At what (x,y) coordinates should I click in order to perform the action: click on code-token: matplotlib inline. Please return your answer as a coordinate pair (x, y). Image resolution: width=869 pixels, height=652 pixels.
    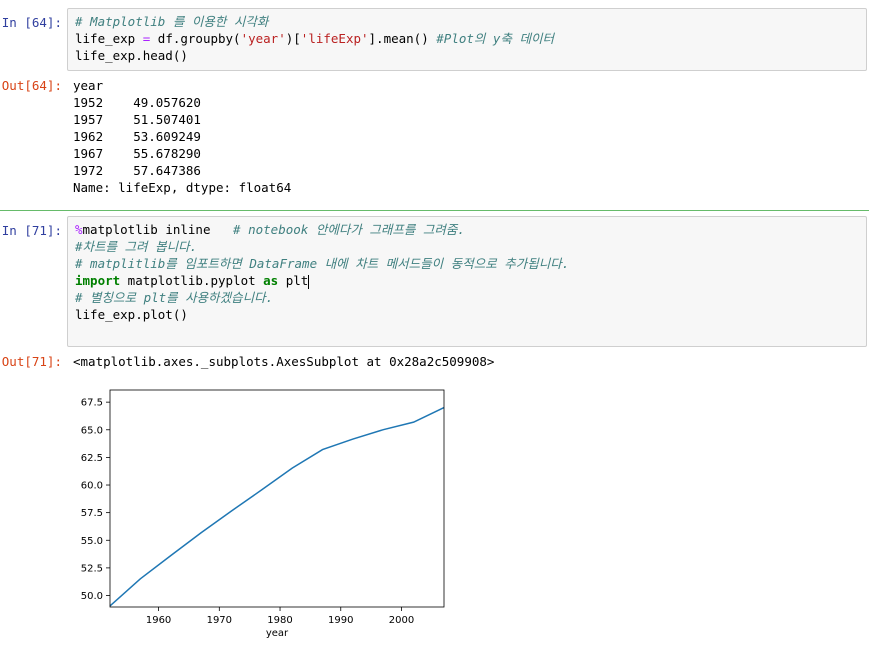
    Looking at the image, I should click on (158, 229).